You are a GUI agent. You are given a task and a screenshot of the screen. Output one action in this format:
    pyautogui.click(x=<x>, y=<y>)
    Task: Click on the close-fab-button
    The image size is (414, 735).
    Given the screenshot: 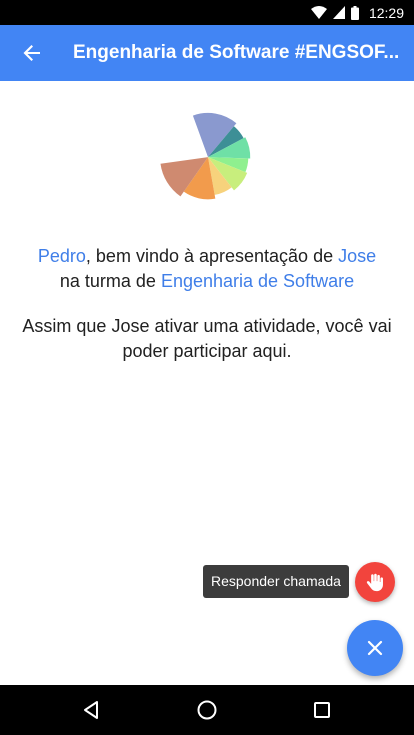 What is the action you would take?
    pyautogui.click(x=375, y=648)
    